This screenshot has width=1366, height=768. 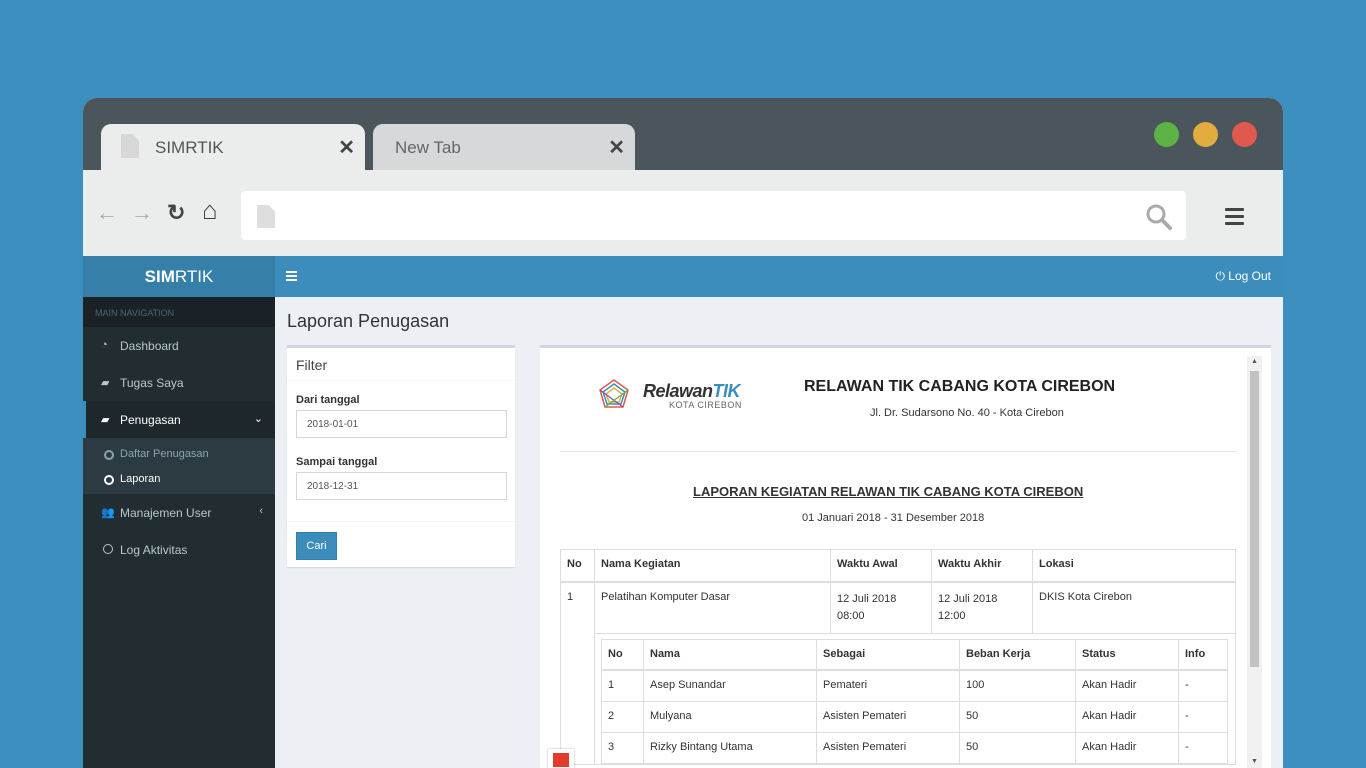 I want to click on chevron-down-icon: ⌄, so click(x=258, y=419).